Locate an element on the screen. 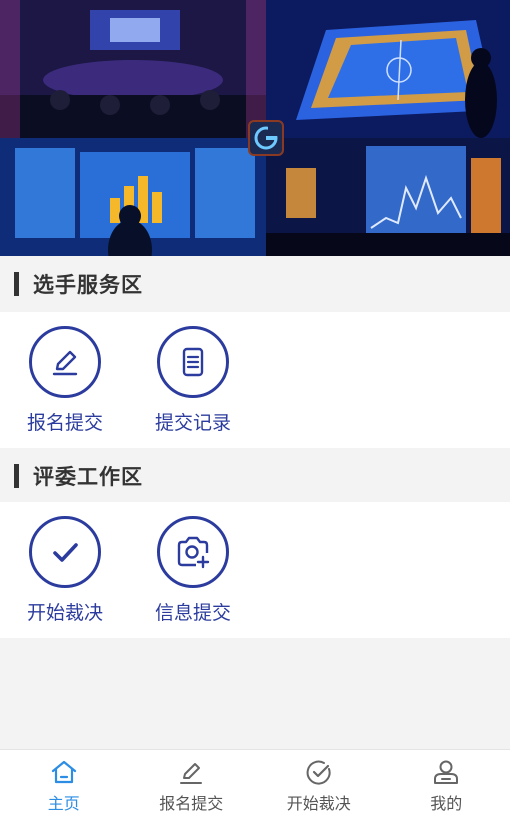 Image resolution: width=510 pixels, height=818 pixels. bottom-tab-bar: 主页 报名提交 开始裁决 我的 is located at coordinates (255, 783).